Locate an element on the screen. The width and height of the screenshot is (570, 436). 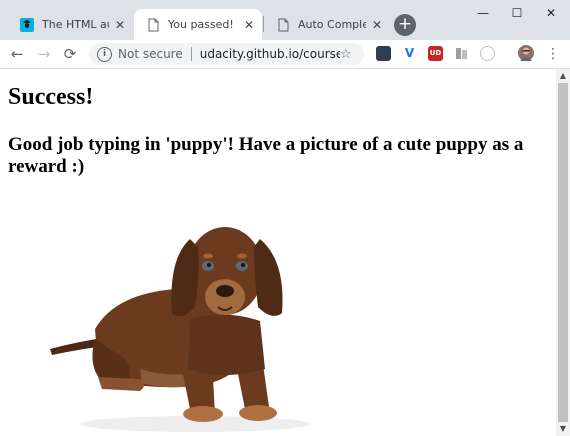
forward-button: → is located at coordinates (44, 54).